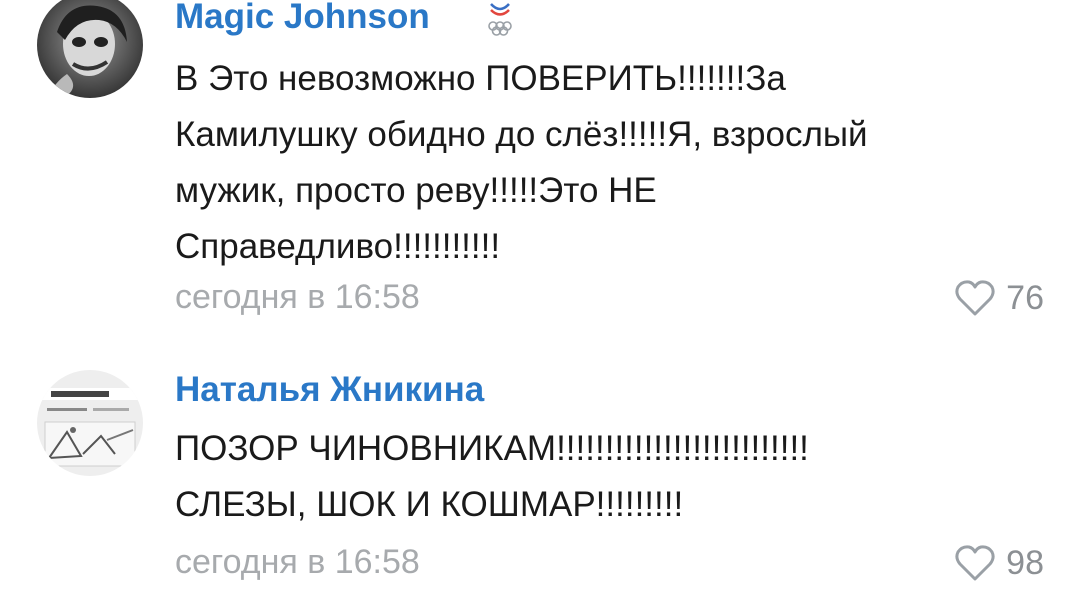 The width and height of the screenshot is (1080, 608). I want to click on olympic-rings-badge-icon, so click(500, 19).